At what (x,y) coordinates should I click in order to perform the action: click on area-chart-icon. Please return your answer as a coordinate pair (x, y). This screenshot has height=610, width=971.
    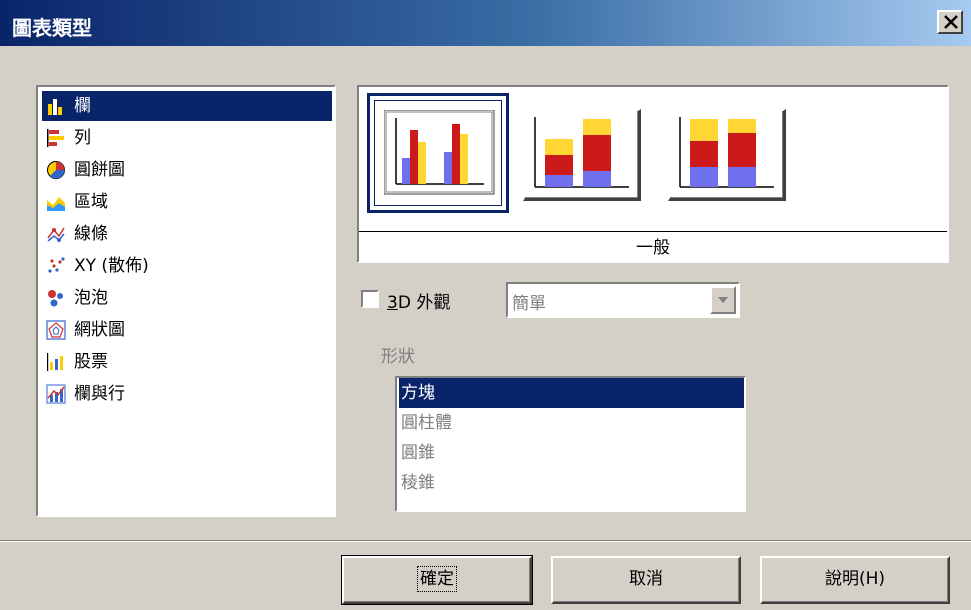
    Looking at the image, I should click on (56, 204).